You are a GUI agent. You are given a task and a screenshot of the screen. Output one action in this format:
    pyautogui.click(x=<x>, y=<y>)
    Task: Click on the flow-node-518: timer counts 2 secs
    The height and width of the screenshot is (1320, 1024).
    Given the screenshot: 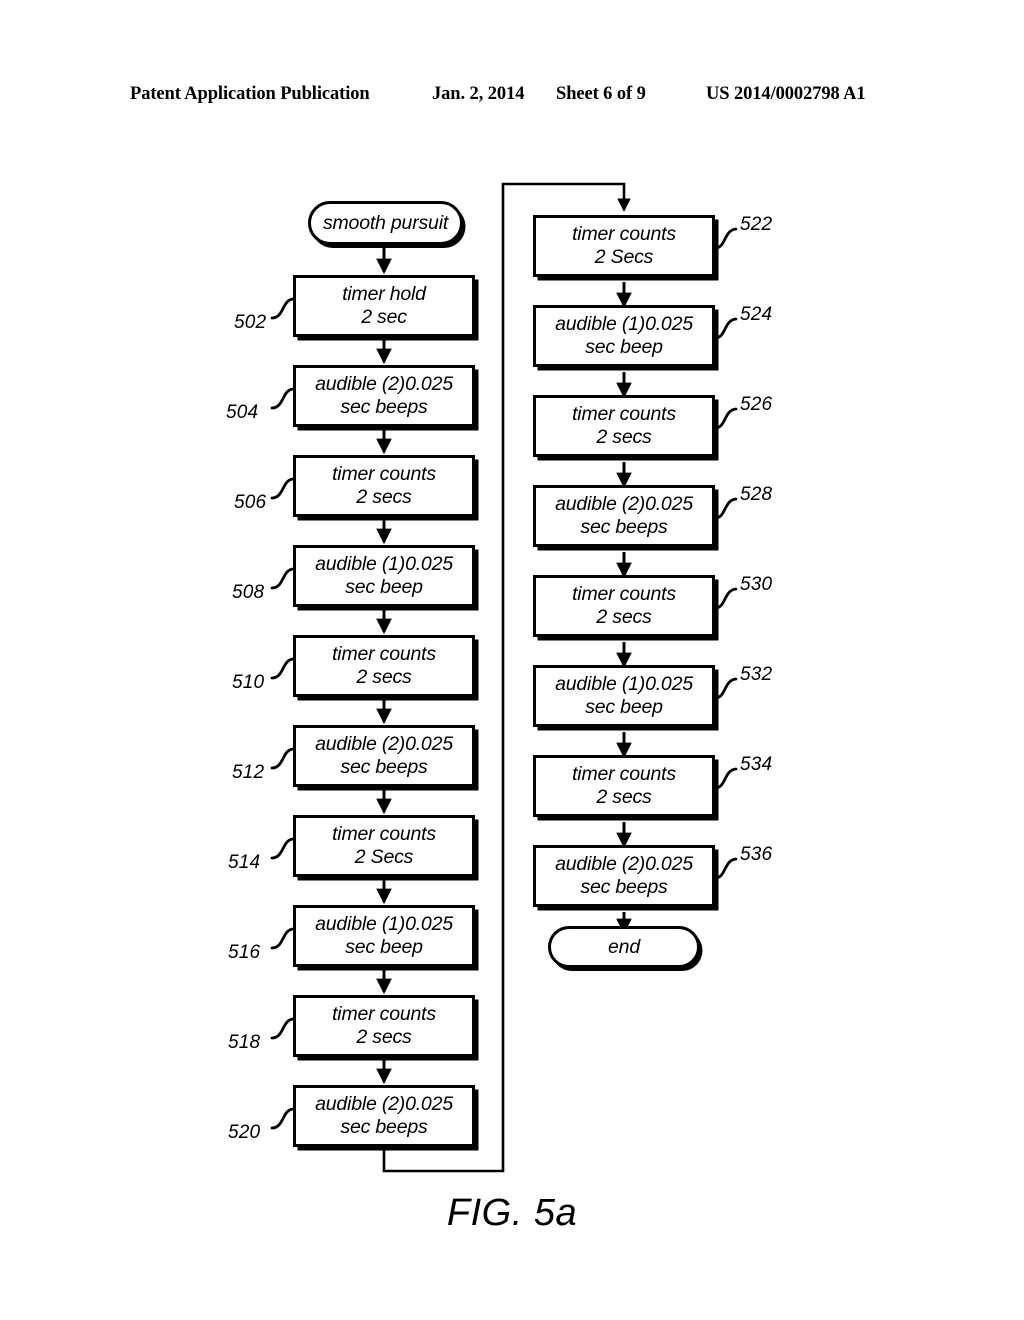 What is the action you would take?
    pyautogui.click(x=384, y=1026)
    